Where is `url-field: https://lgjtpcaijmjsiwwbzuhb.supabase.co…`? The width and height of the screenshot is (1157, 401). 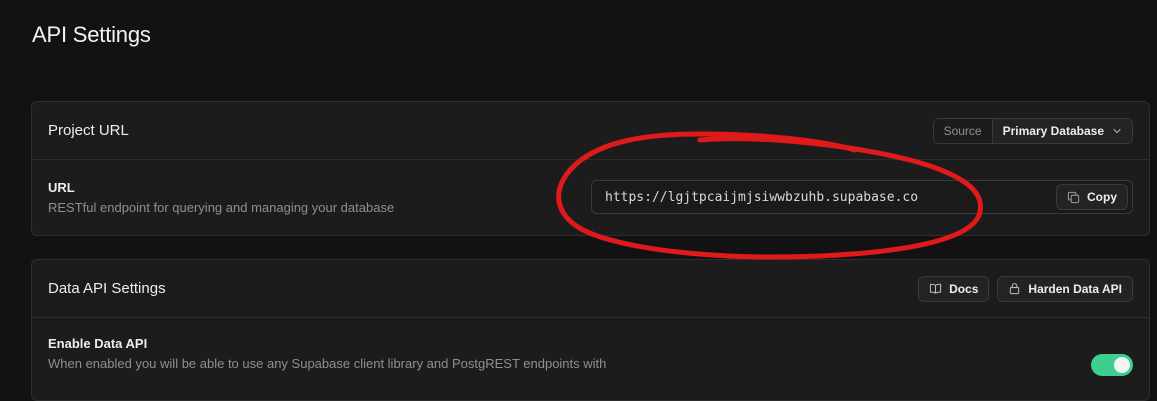
url-field: https://lgjtpcaijmjsiwwbzuhb.supabase.co… is located at coordinates (862, 197).